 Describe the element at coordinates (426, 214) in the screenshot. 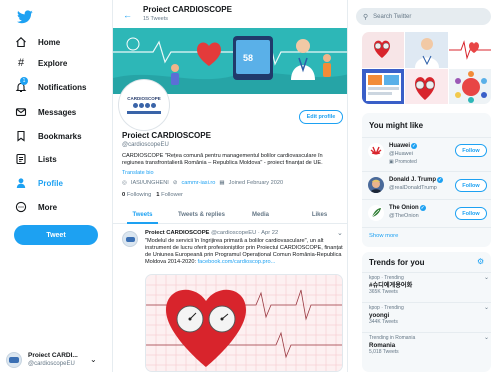

I see `suggested-user-onion: The Onion ✓ @TheOnion Follow` at that location.